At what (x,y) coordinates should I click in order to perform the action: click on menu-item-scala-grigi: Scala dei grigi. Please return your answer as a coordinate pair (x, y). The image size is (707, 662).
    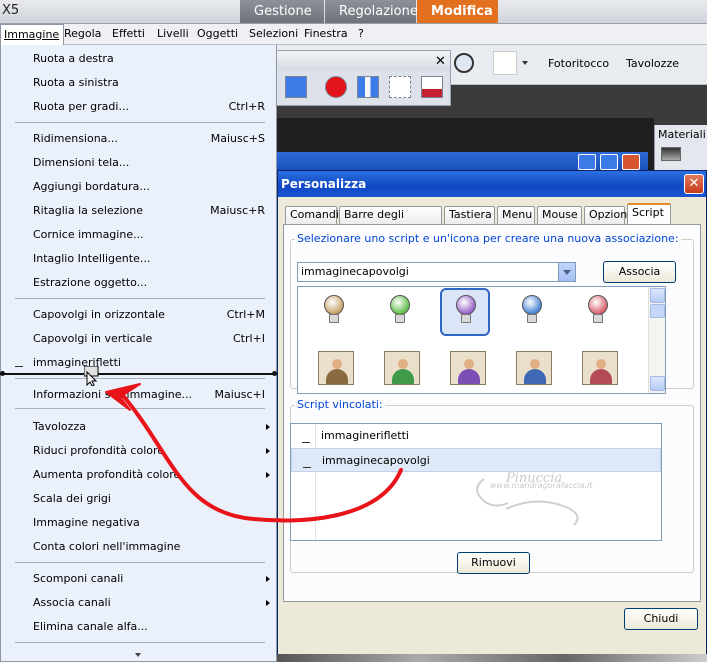
    Looking at the image, I should click on (138, 499).